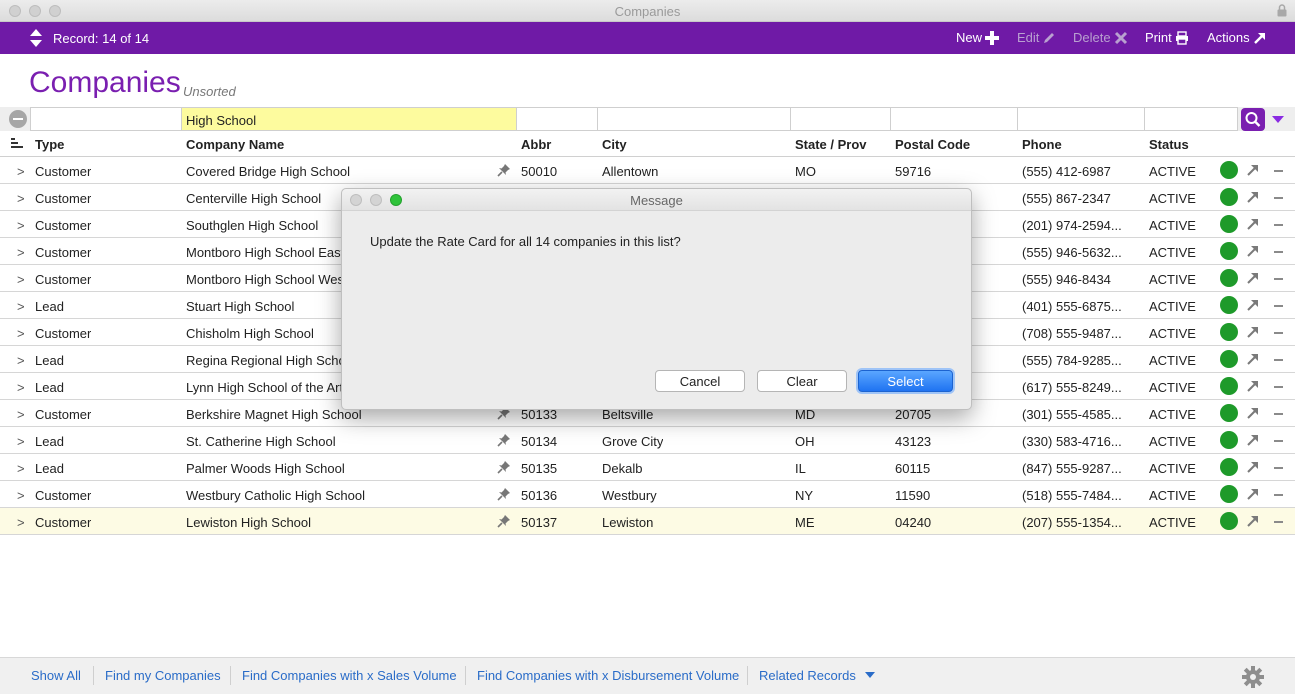  I want to click on col-status: Status, so click(1169, 144).